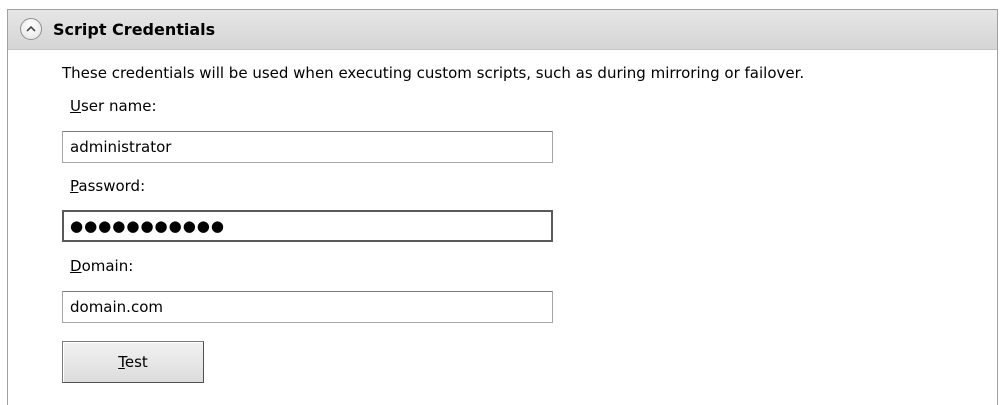 Image resolution: width=1004 pixels, height=405 pixels. What do you see at coordinates (75, 106) in the screenshot?
I see `username-label-mnemonic: U` at bounding box center [75, 106].